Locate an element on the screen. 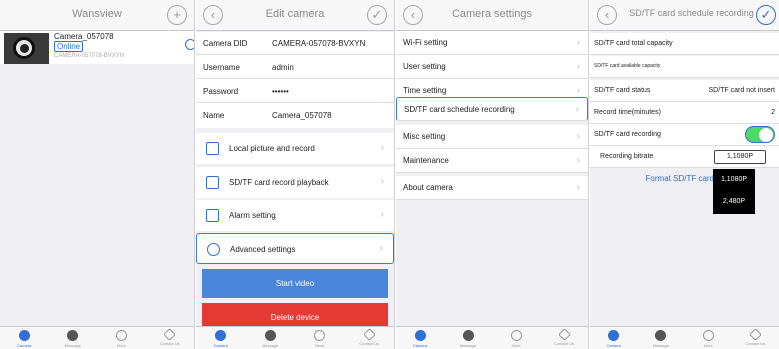  advanced-settings-menu-item: Advanced settings › is located at coordinates (295, 248).